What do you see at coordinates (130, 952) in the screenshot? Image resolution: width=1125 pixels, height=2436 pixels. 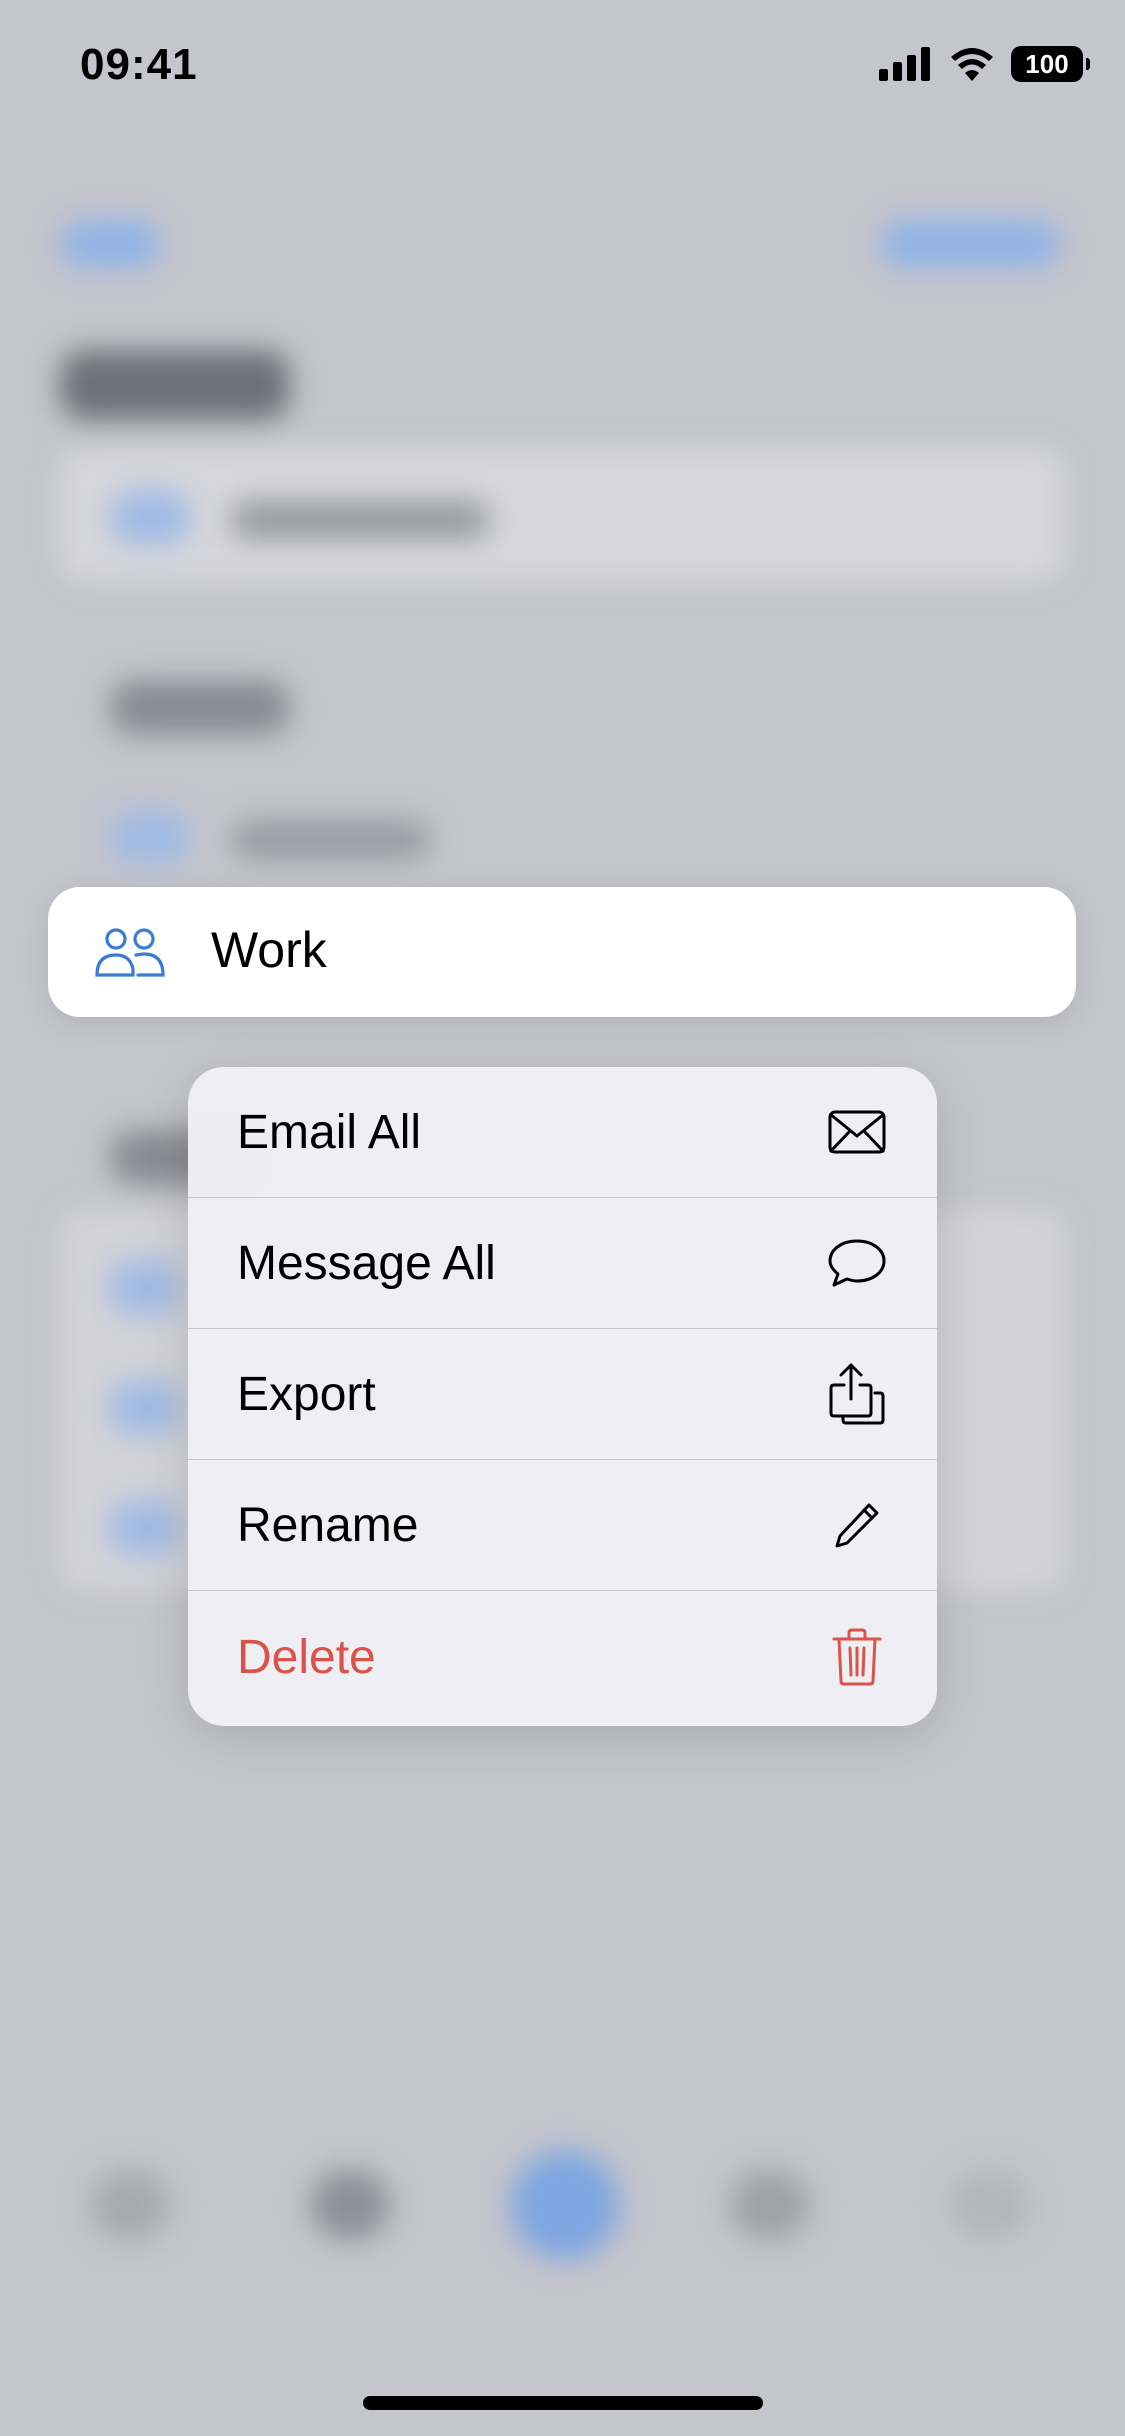 I see `two-people-icon` at bounding box center [130, 952].